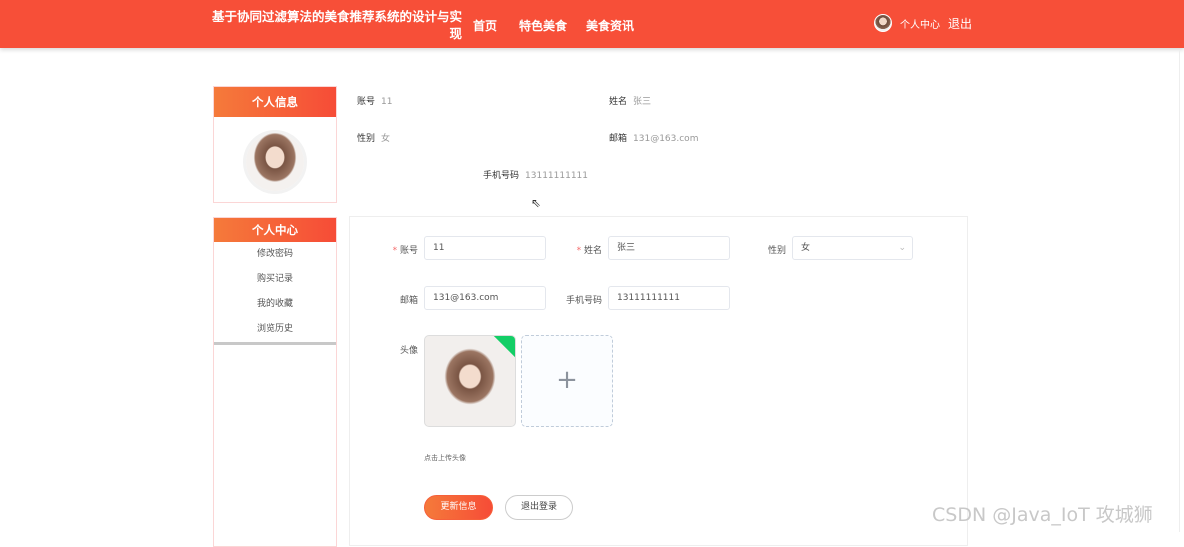 This screenshot has height=547, width=1184. I want to click on upload-button: +, so click(567, 381).